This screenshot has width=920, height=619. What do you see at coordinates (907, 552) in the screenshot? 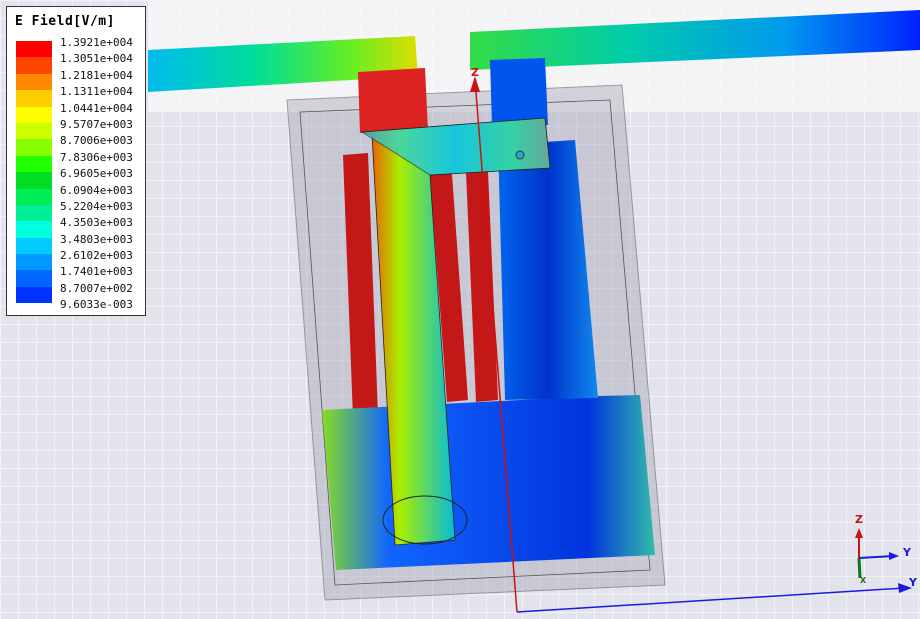
I see `triad-y-label: Y` at bounding box center [907, 552].